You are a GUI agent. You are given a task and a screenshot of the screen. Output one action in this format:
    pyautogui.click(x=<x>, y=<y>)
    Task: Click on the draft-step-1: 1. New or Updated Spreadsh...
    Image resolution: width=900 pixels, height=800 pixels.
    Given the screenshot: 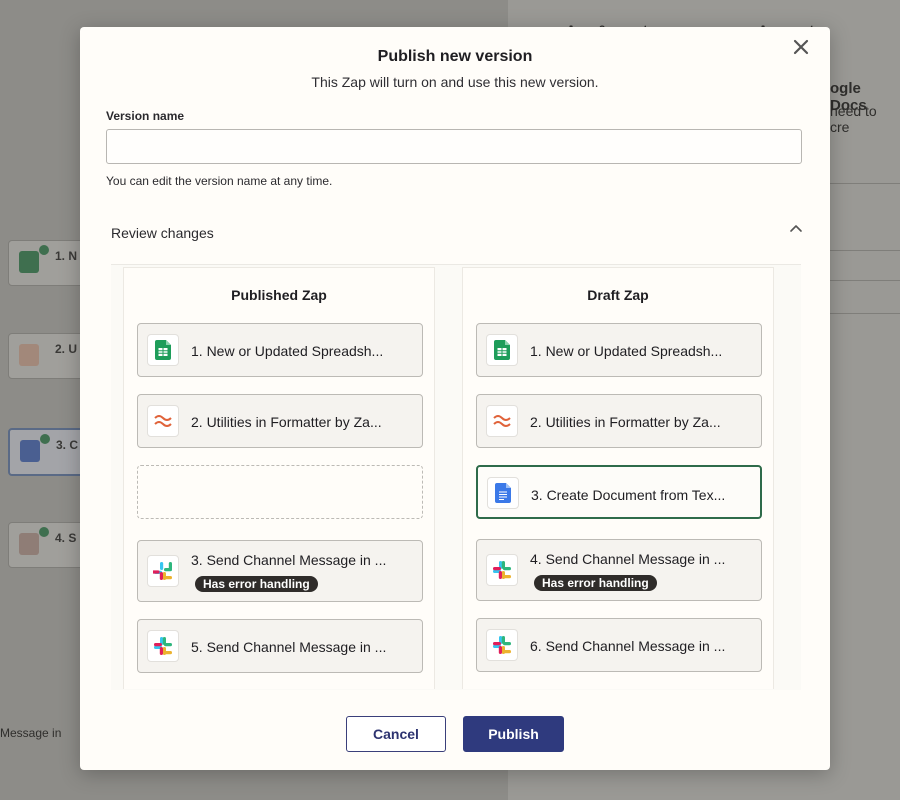 What is the action you would take?
    pyautogui.click(x=619, y=350)
    